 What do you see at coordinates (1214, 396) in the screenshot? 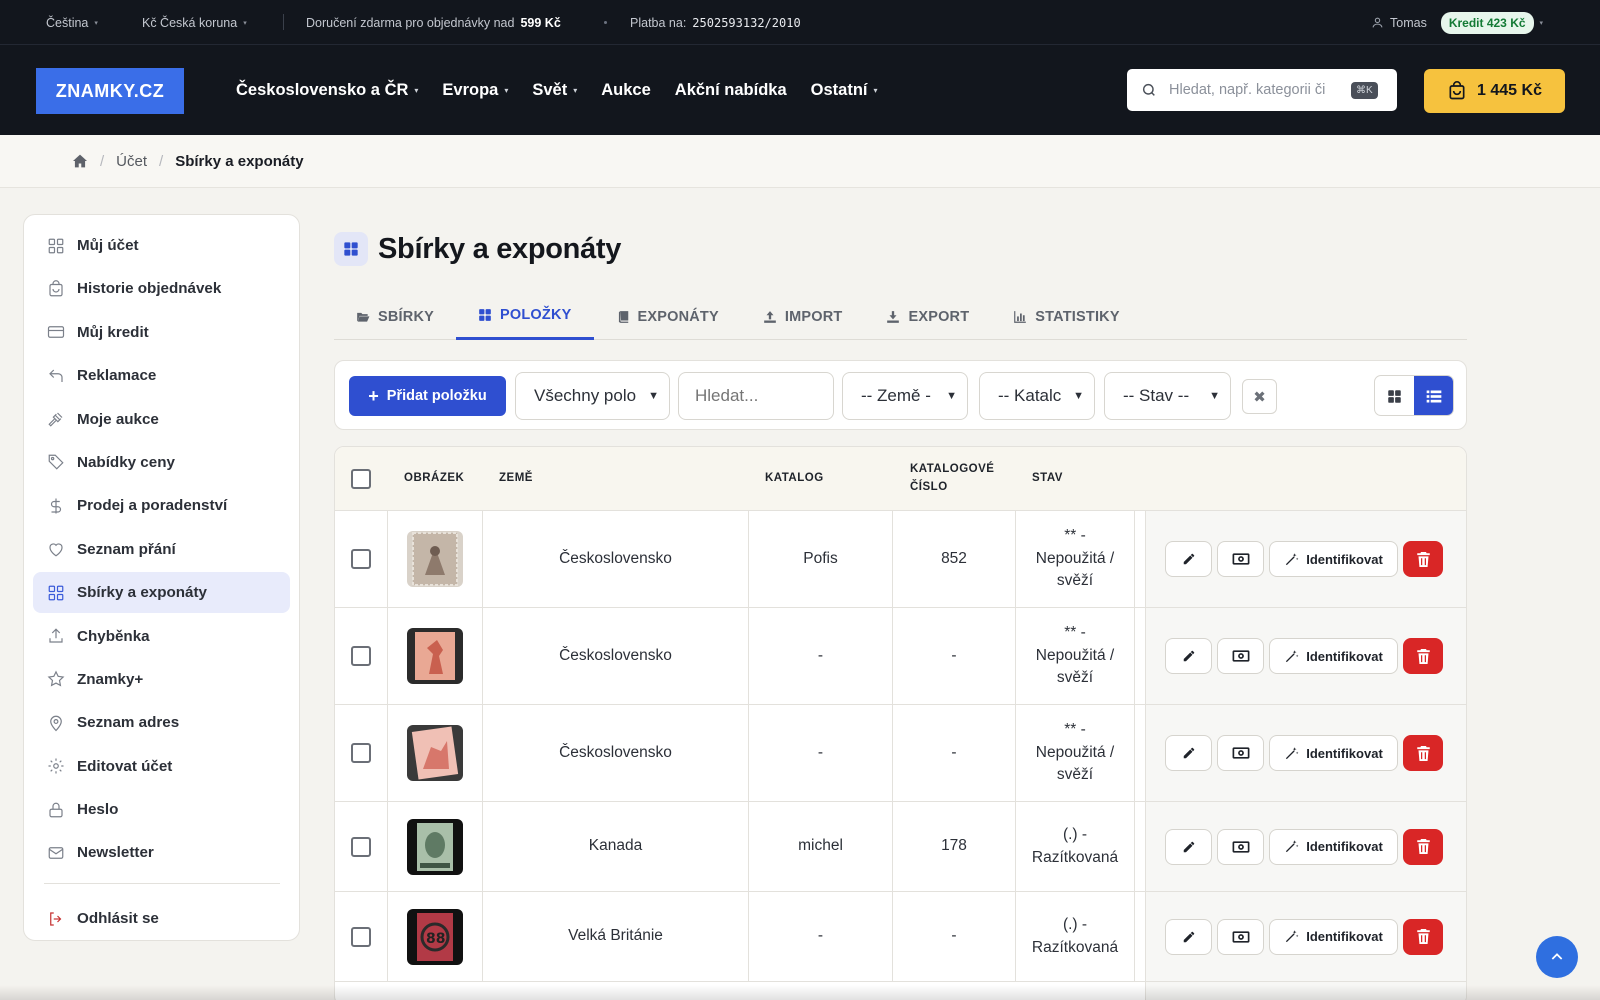
I see `chevron-down-icon: ▼` at bounding box center [1214, 396].